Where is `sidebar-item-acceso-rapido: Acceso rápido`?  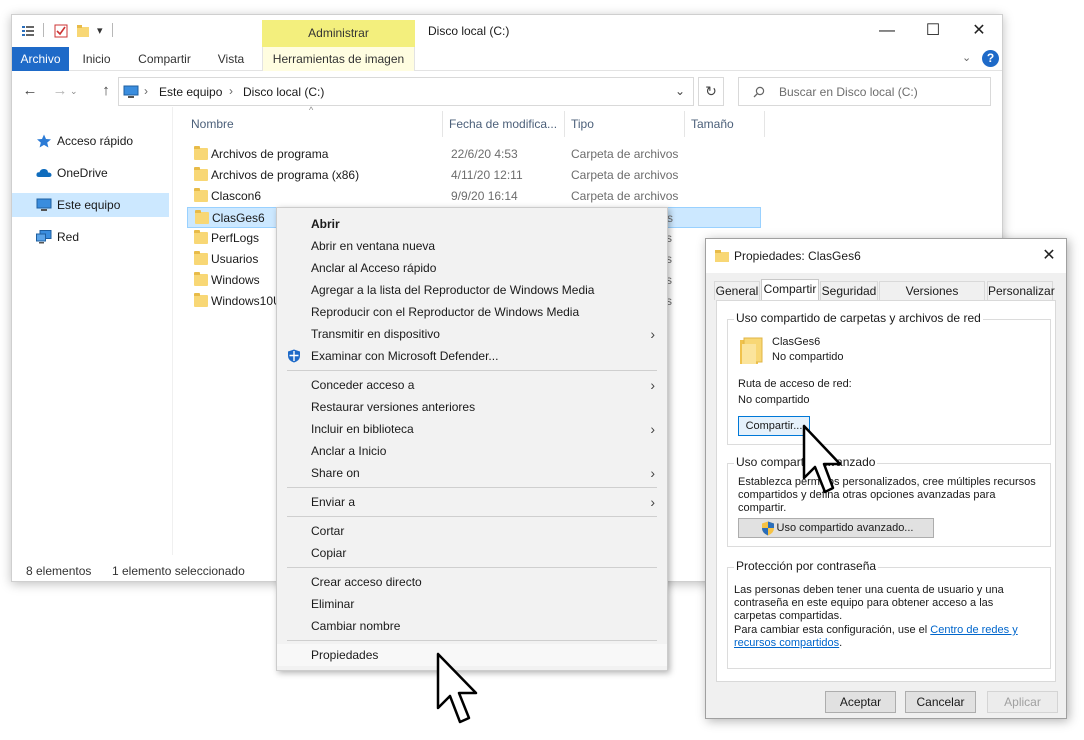
sidebar-item-acceso-rapido: Acceso rápido is located at coordinates (90, 141).